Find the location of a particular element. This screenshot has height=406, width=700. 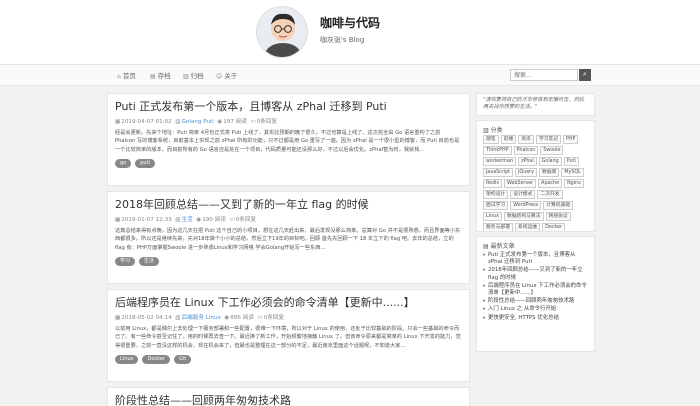

comment-icon: ▭ is located at coordinates (253, 122).